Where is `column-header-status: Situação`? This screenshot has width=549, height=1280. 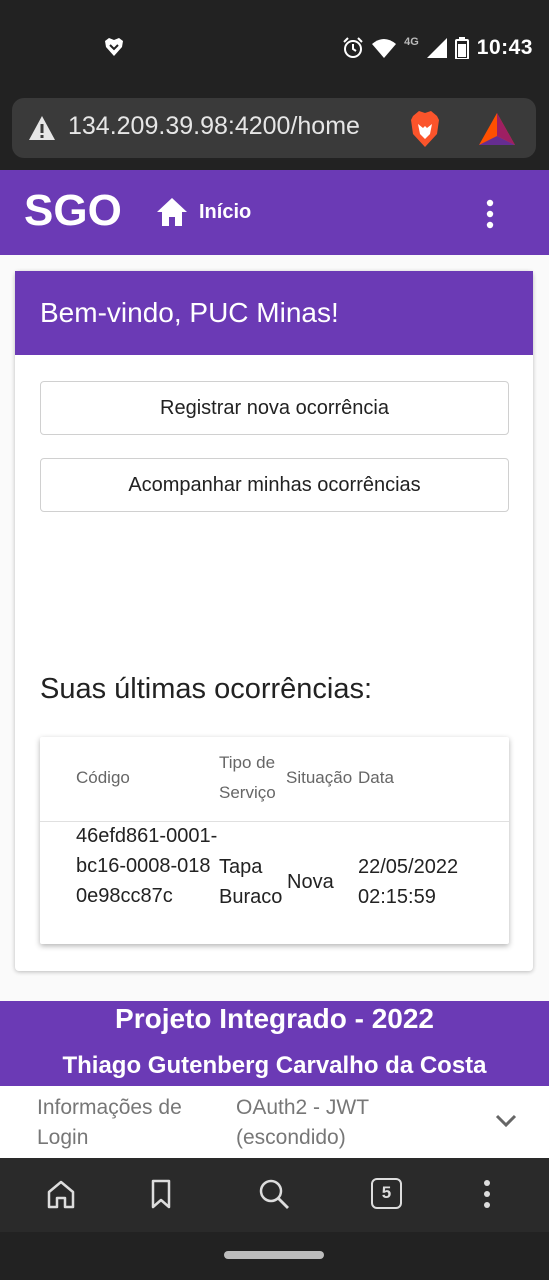
column-header-status: Situação is located at coordinates (319, 778).